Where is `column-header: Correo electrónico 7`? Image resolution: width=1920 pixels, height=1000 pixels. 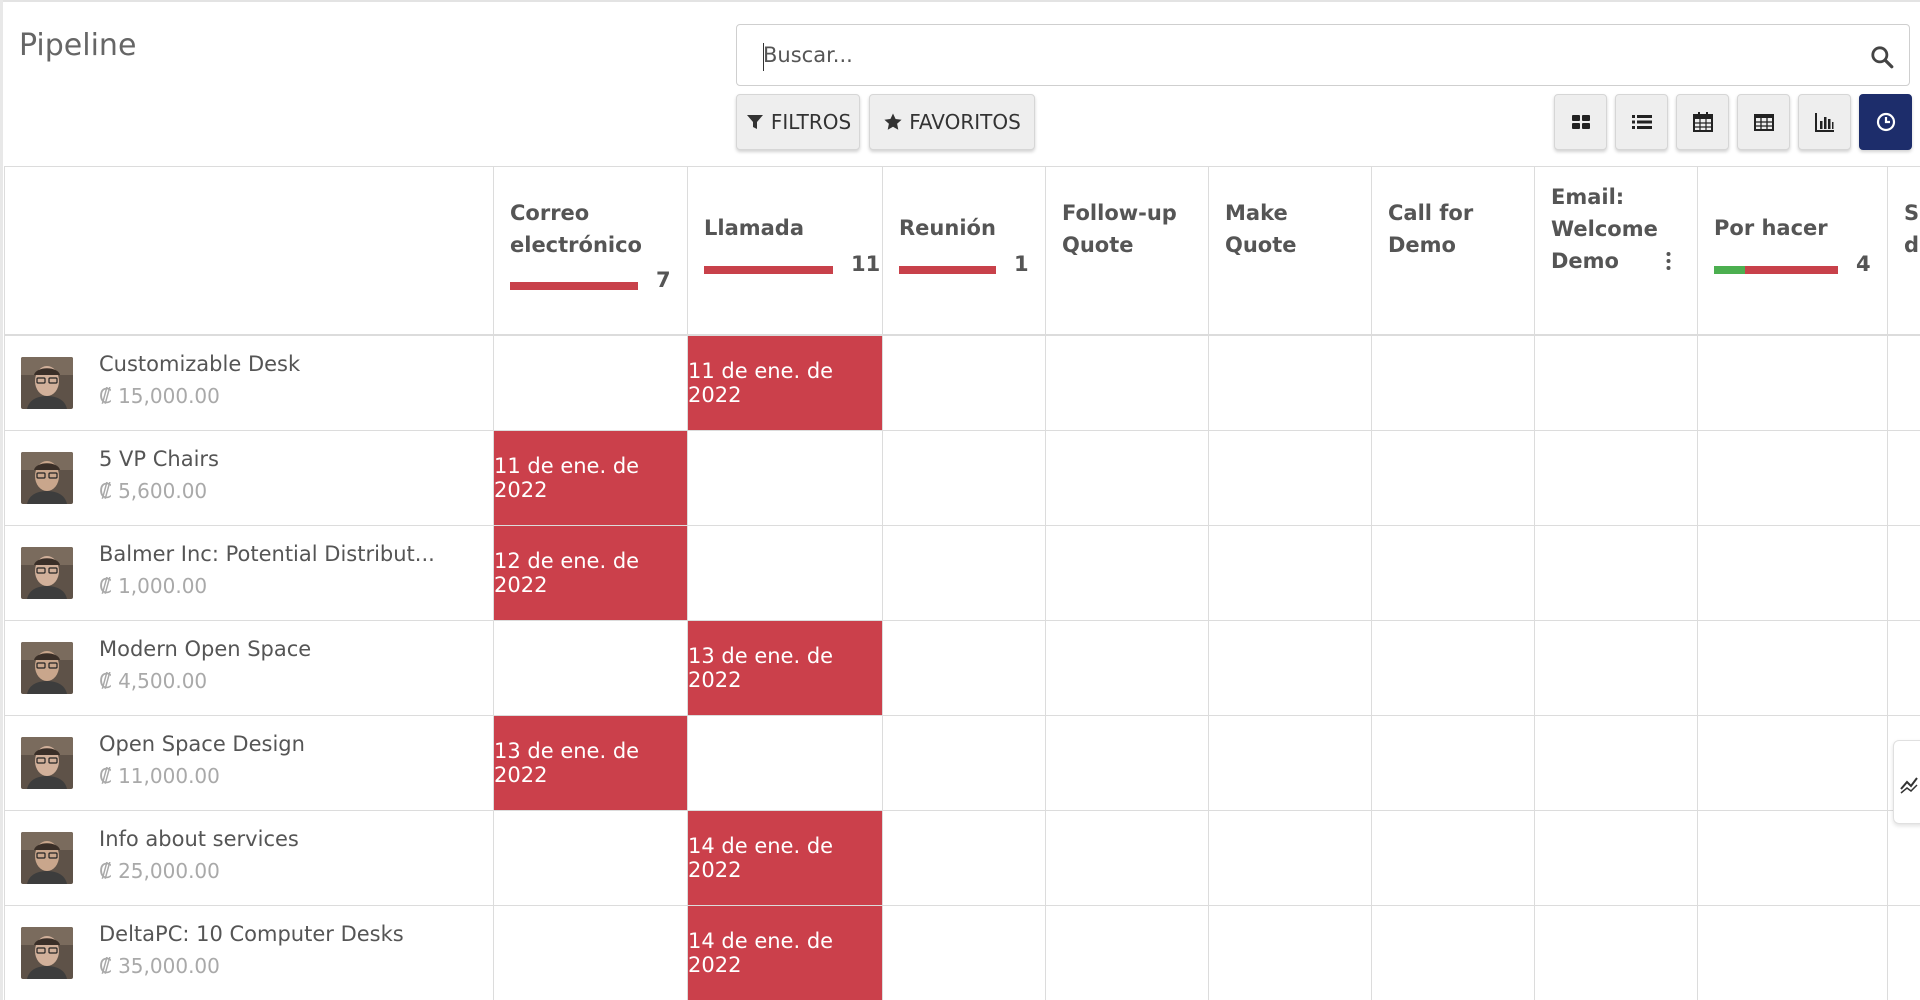 column-header: Correo electrónico 7 is located at coordinates (591, 251).